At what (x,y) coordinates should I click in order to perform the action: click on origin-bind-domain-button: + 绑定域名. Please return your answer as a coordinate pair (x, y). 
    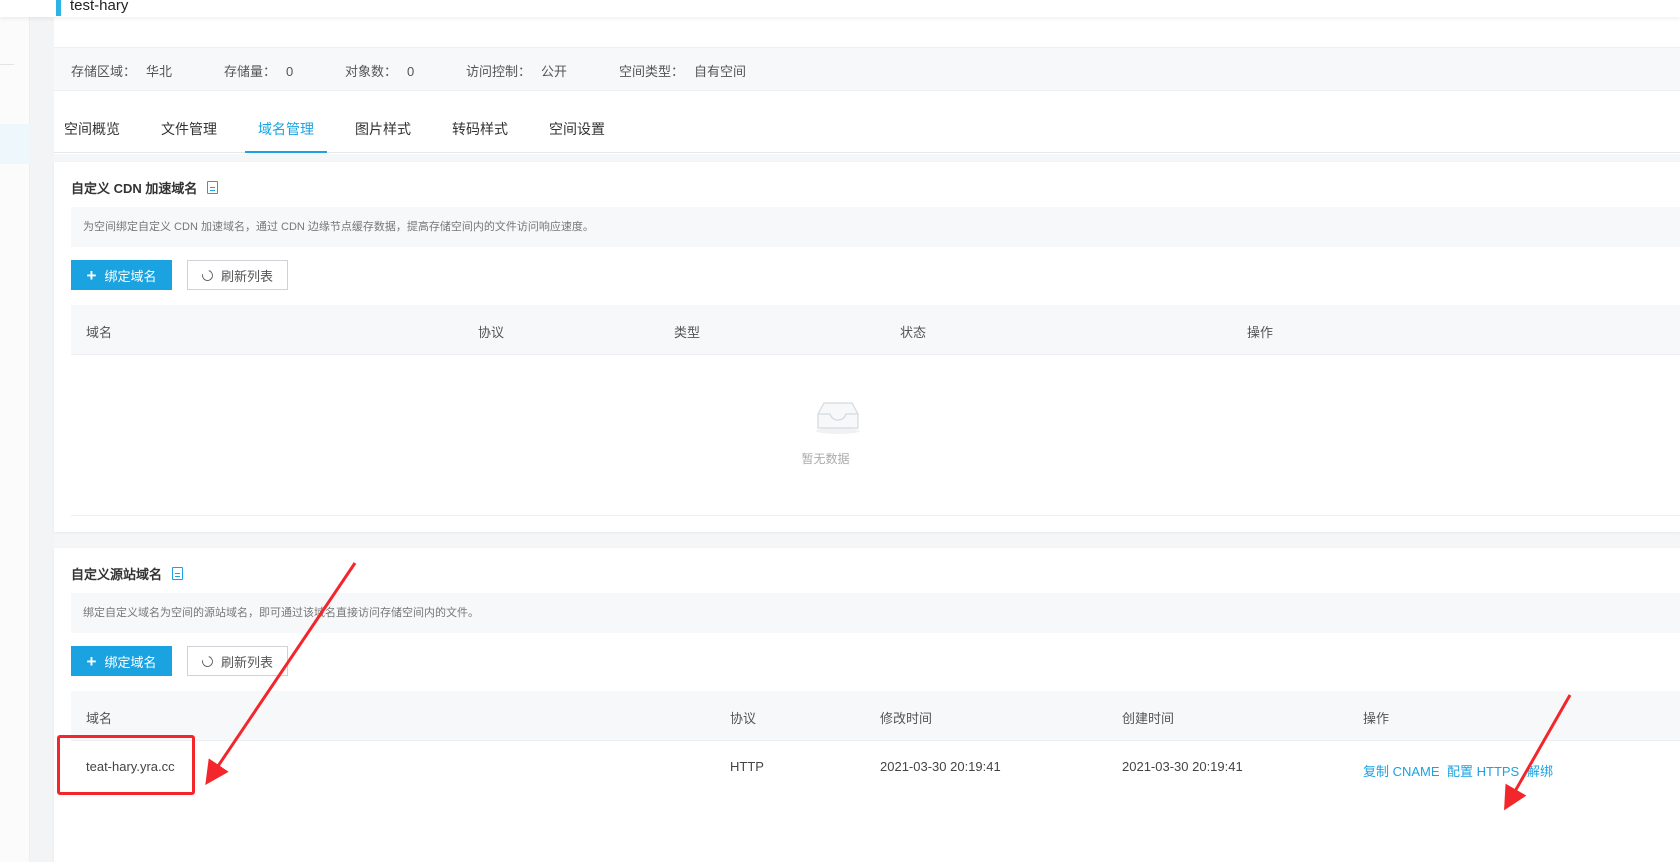
    Looking at the image, I should click on (121, 661).